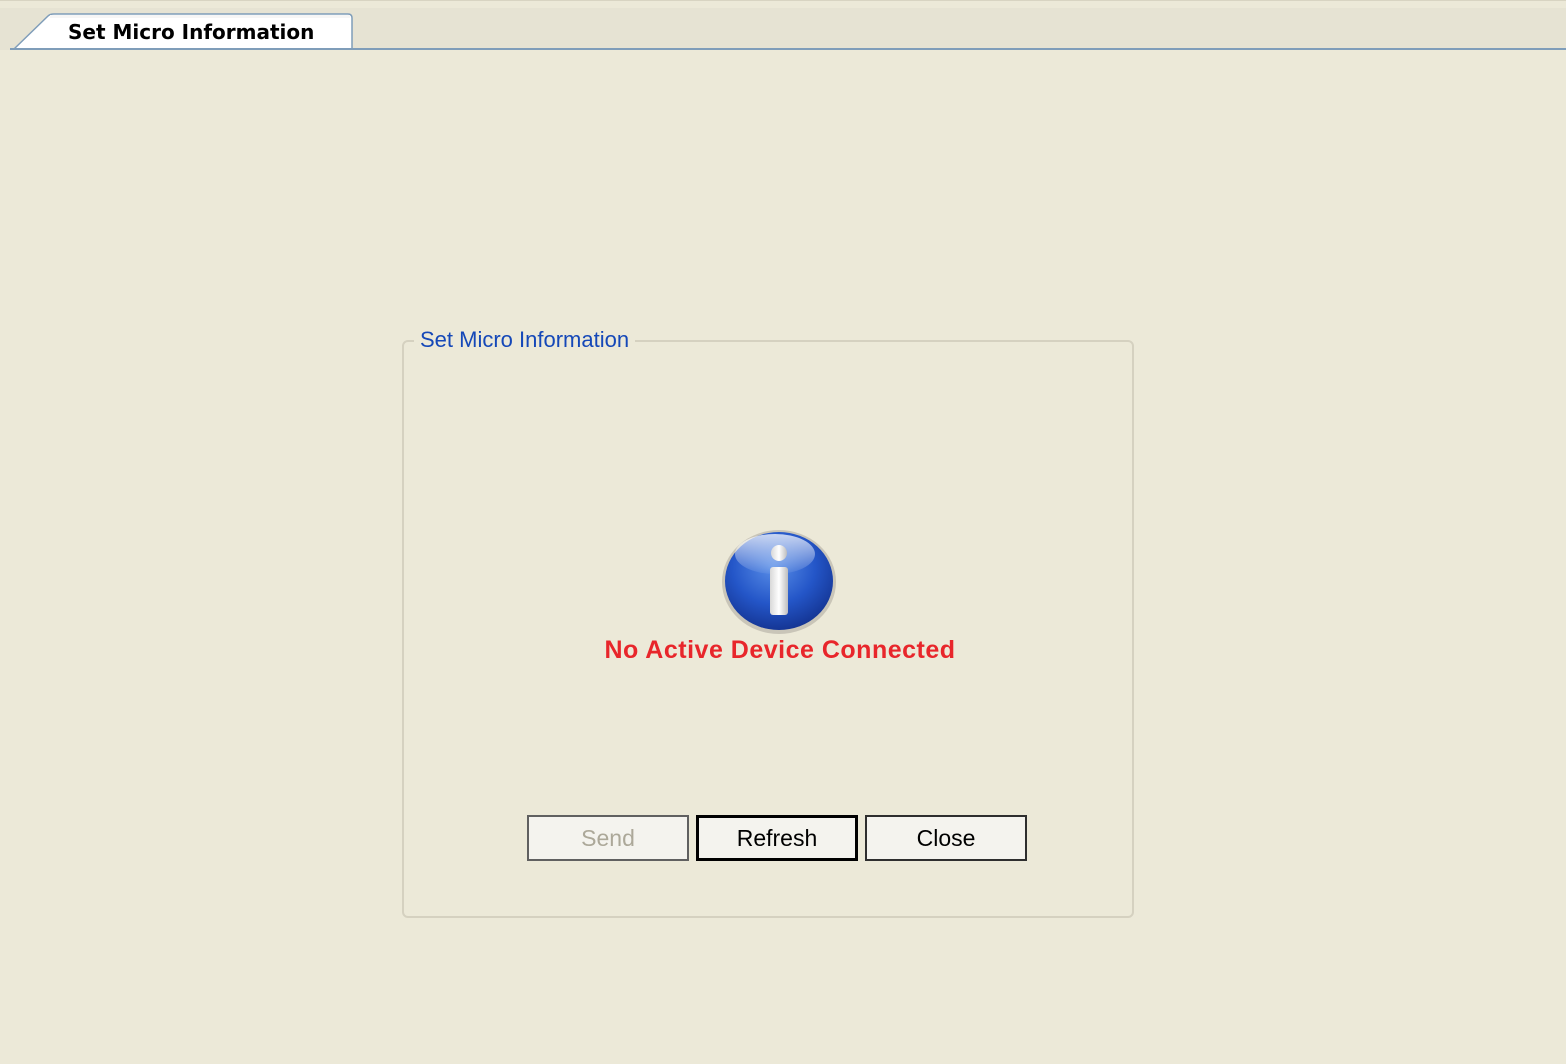  I want to click on tab-label: Set Micro Information, so click(191, 32).